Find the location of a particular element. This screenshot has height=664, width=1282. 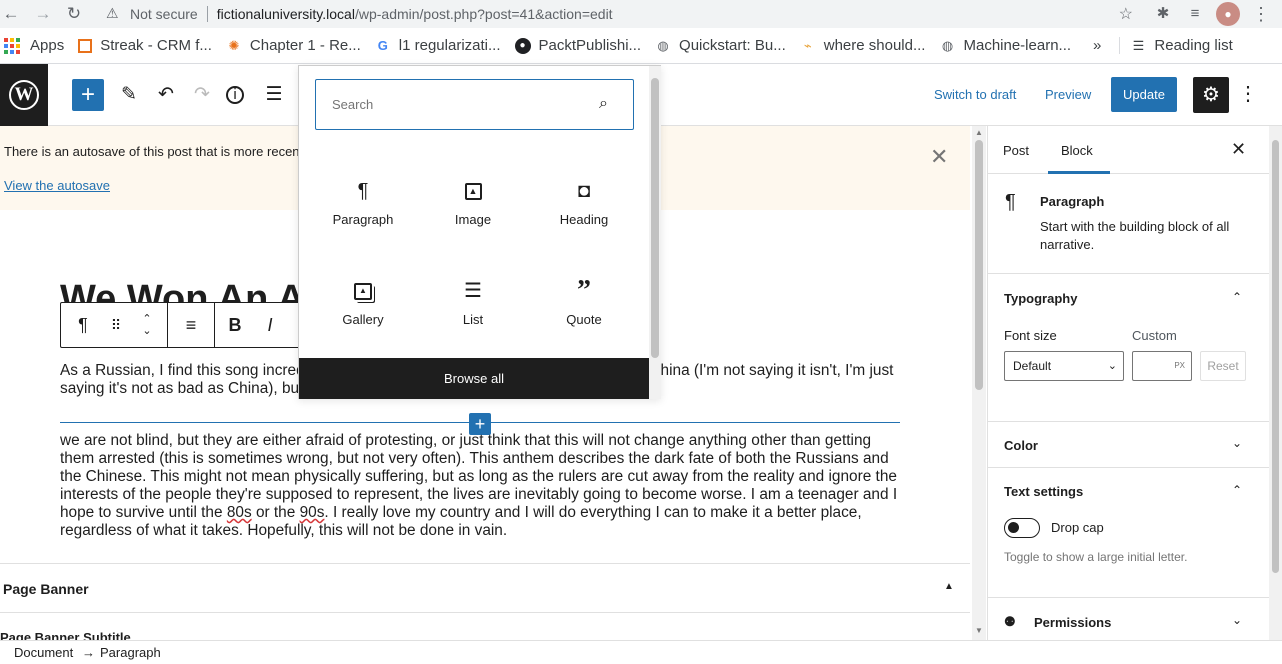

color-title: Color is located at coordinates (1021, 445).